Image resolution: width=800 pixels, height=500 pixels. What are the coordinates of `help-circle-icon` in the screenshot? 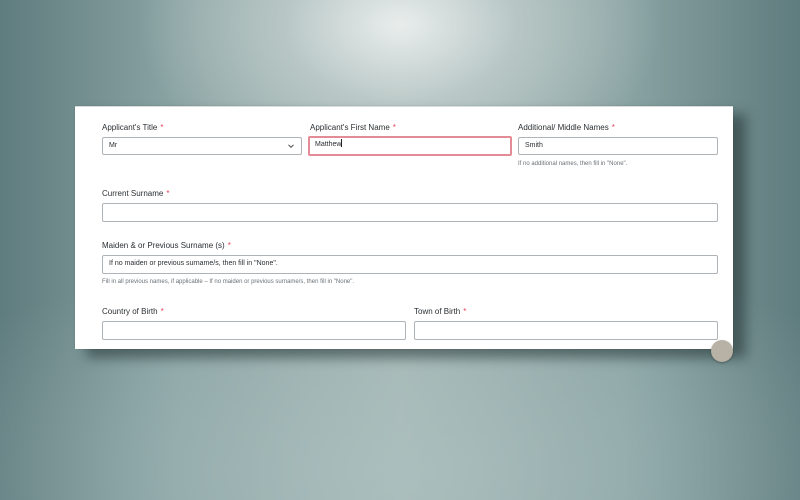 It's located at (722, 351).